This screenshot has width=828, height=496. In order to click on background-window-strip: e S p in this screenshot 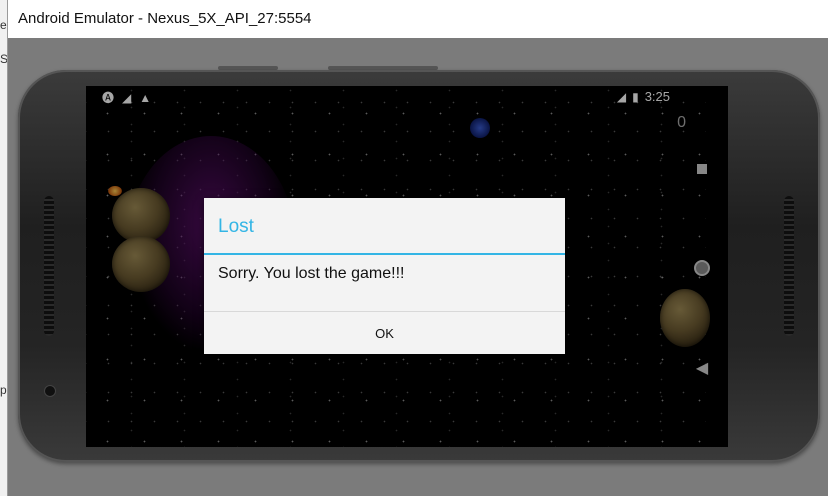, I will do `click(4, 248)`.